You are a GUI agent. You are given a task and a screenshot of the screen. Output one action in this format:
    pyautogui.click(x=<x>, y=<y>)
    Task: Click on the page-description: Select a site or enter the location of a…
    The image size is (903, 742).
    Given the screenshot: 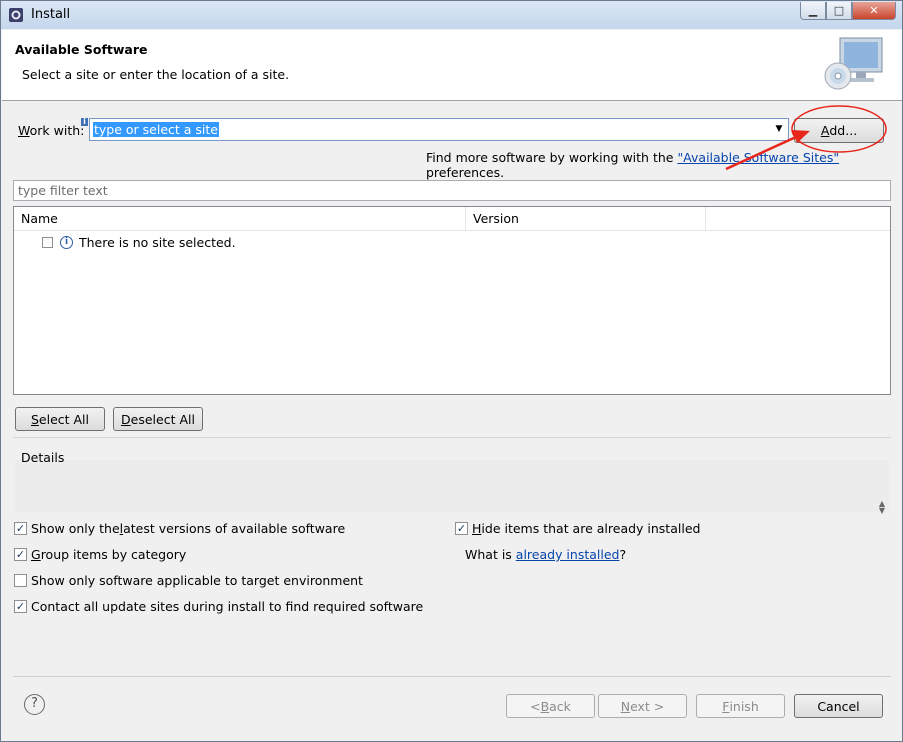 What is the action you would take?
    pyautogui.click(x=156, y=74)
    